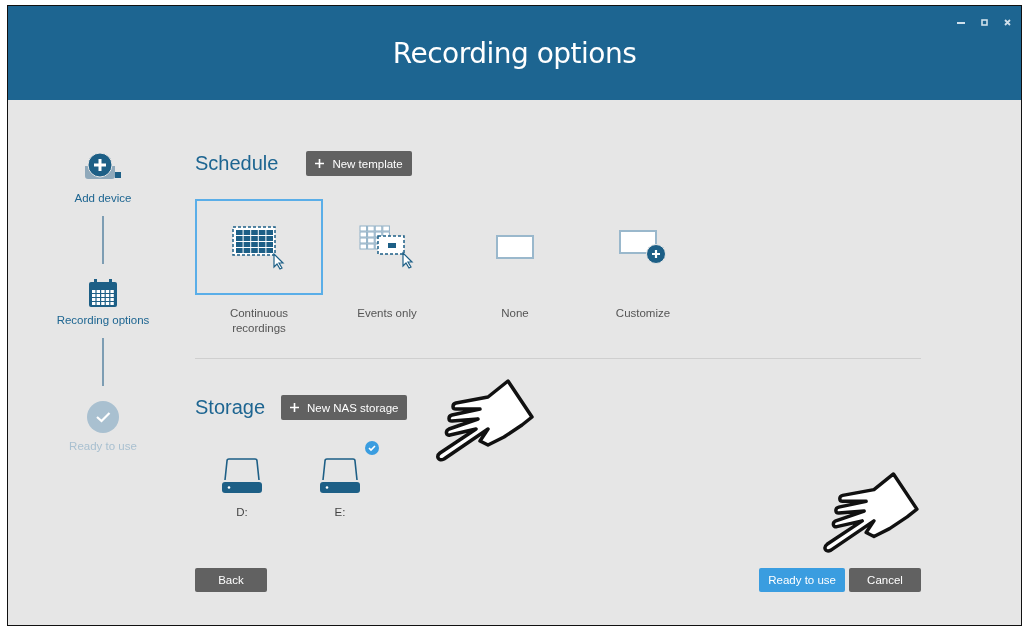  What do you see at coordinates (643, 313) in the screenshot?
I see `option-label: Customize` at bounding box center [643, 313].